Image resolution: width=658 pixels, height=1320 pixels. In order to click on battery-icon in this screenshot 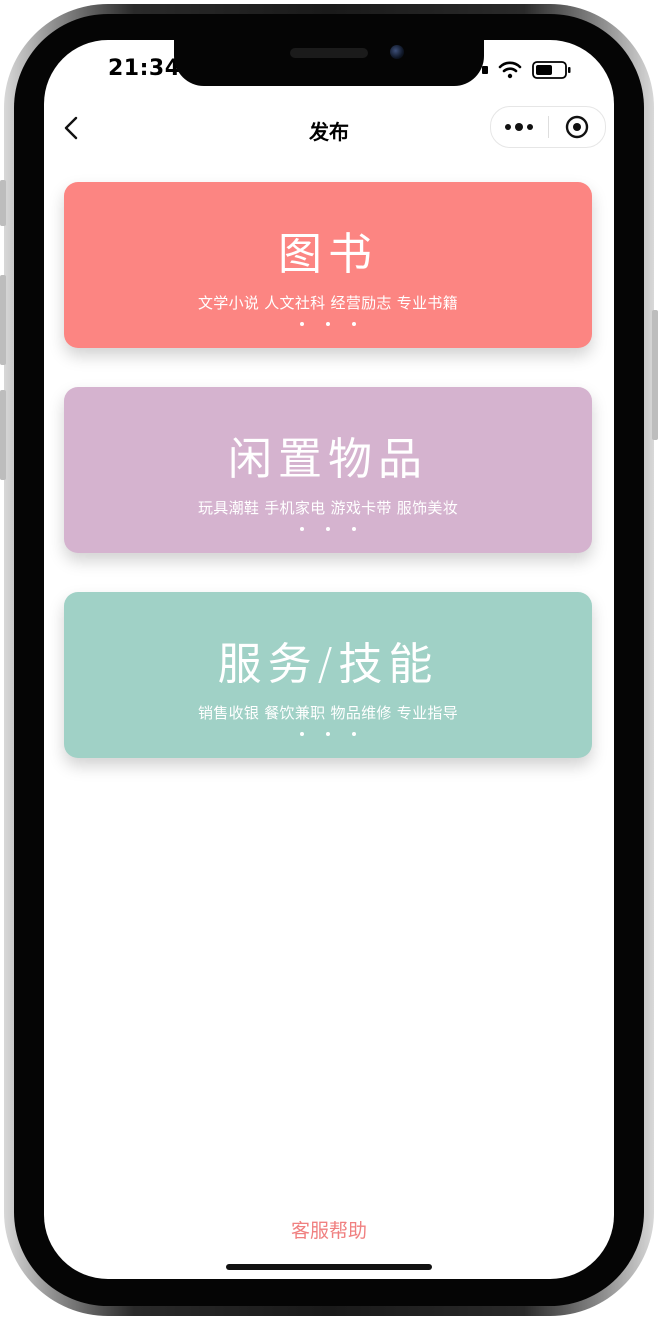, I will do `click(551, 70)`.